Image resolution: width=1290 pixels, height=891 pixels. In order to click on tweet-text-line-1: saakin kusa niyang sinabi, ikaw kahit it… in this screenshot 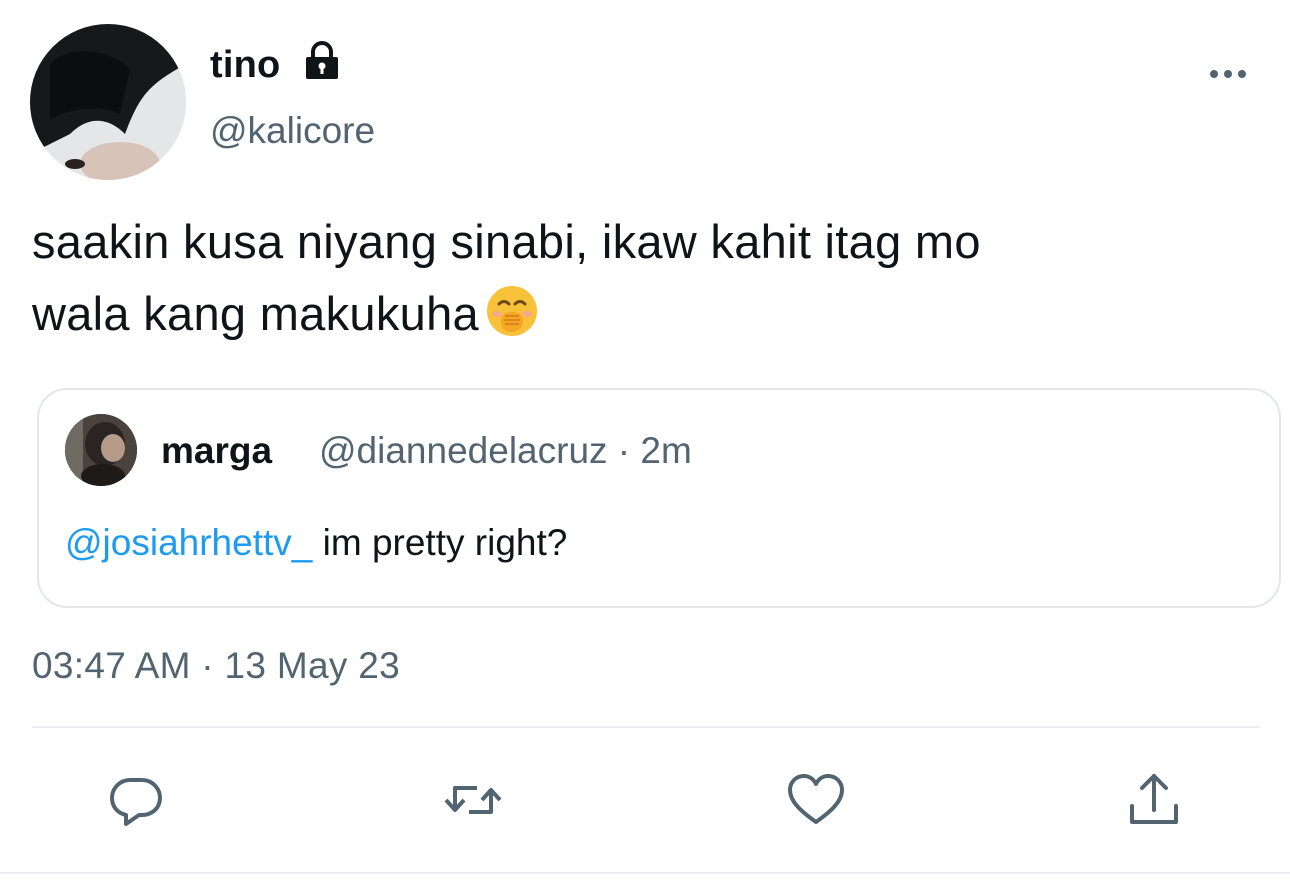, I will do `click(506, 241)`.